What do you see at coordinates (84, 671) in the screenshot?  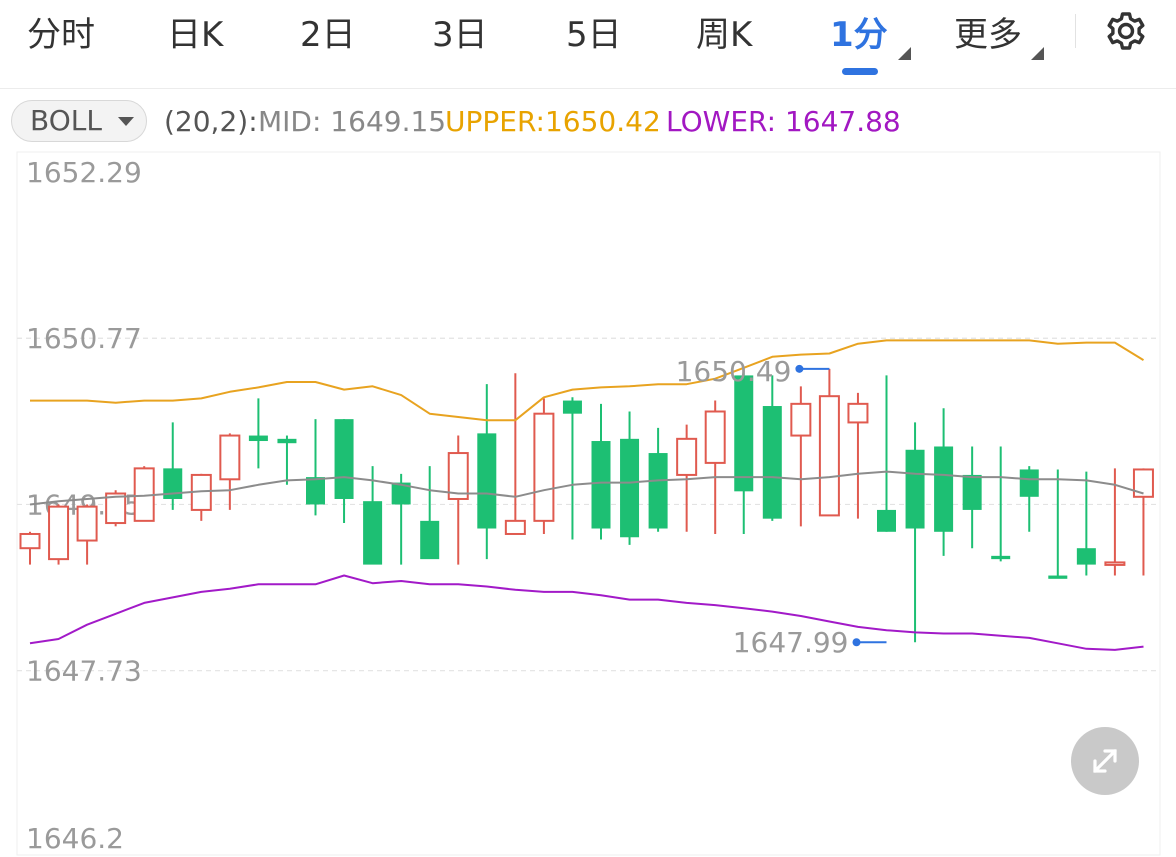 I see `y-tick-label: 1647.73` at bounding box center [84, 671].